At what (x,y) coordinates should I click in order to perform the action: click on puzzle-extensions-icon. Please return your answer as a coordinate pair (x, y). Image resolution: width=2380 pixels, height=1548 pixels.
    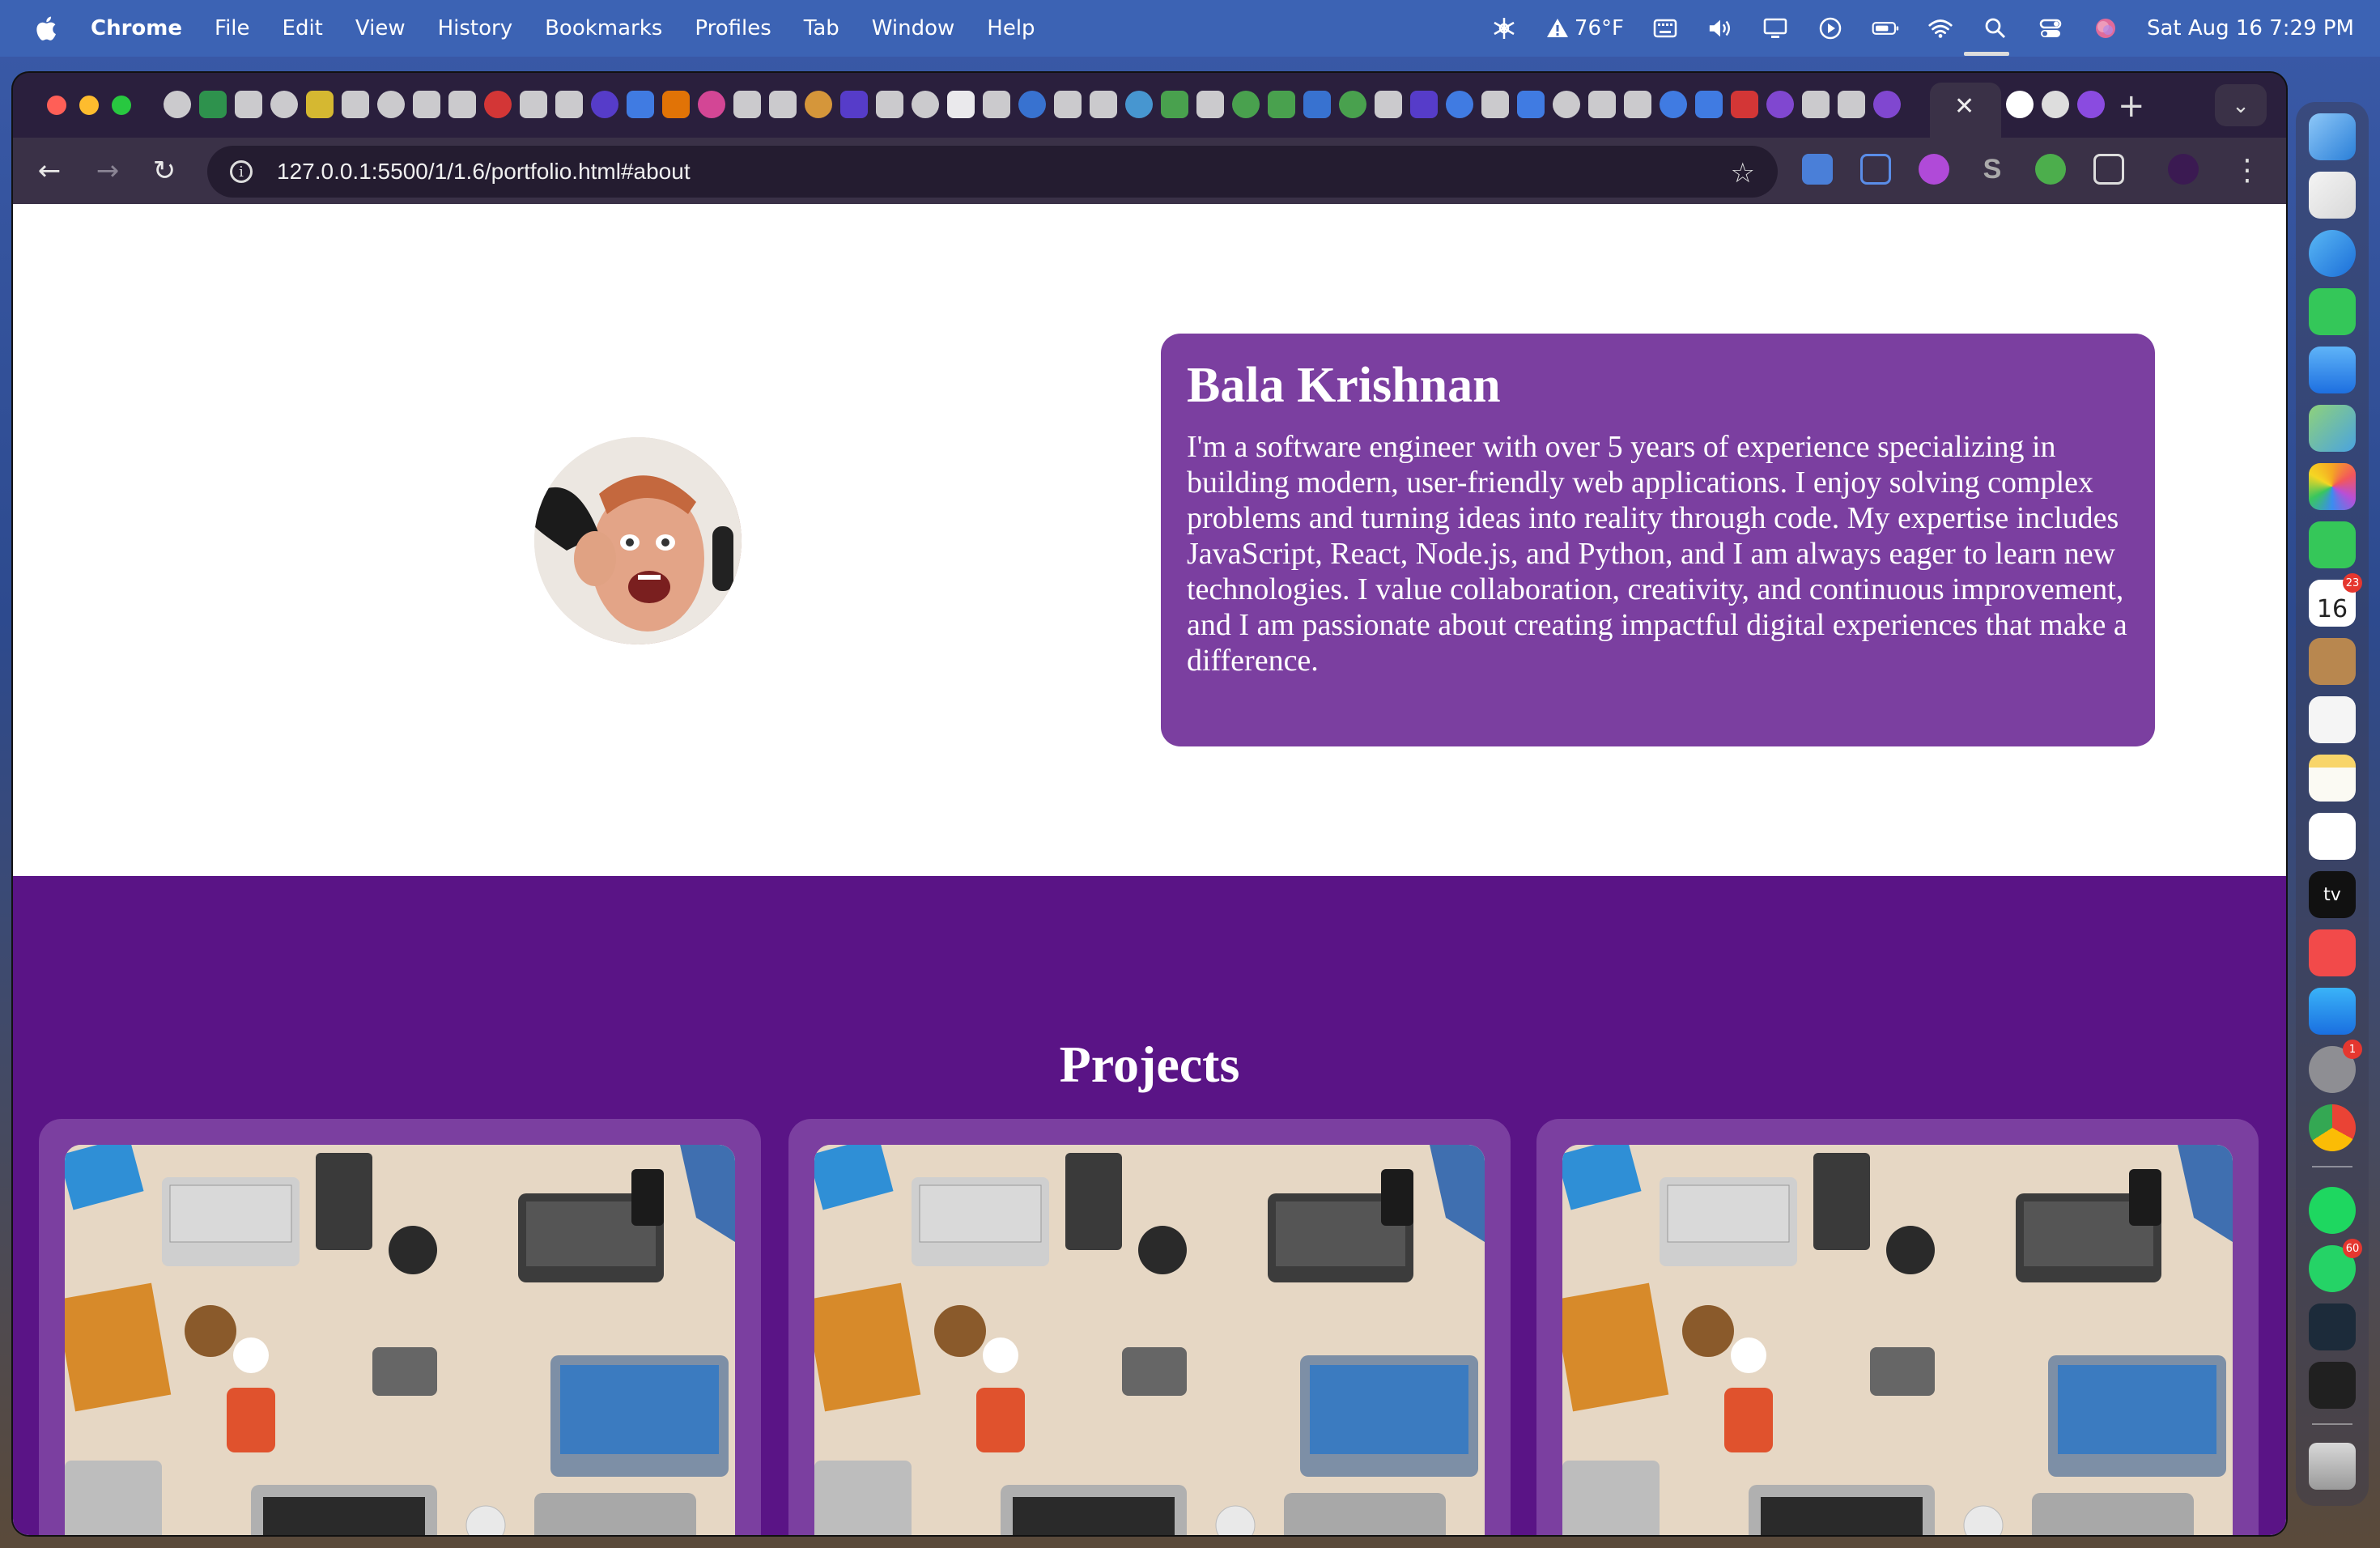
    Looking at the image, I should click on (2108, 169).